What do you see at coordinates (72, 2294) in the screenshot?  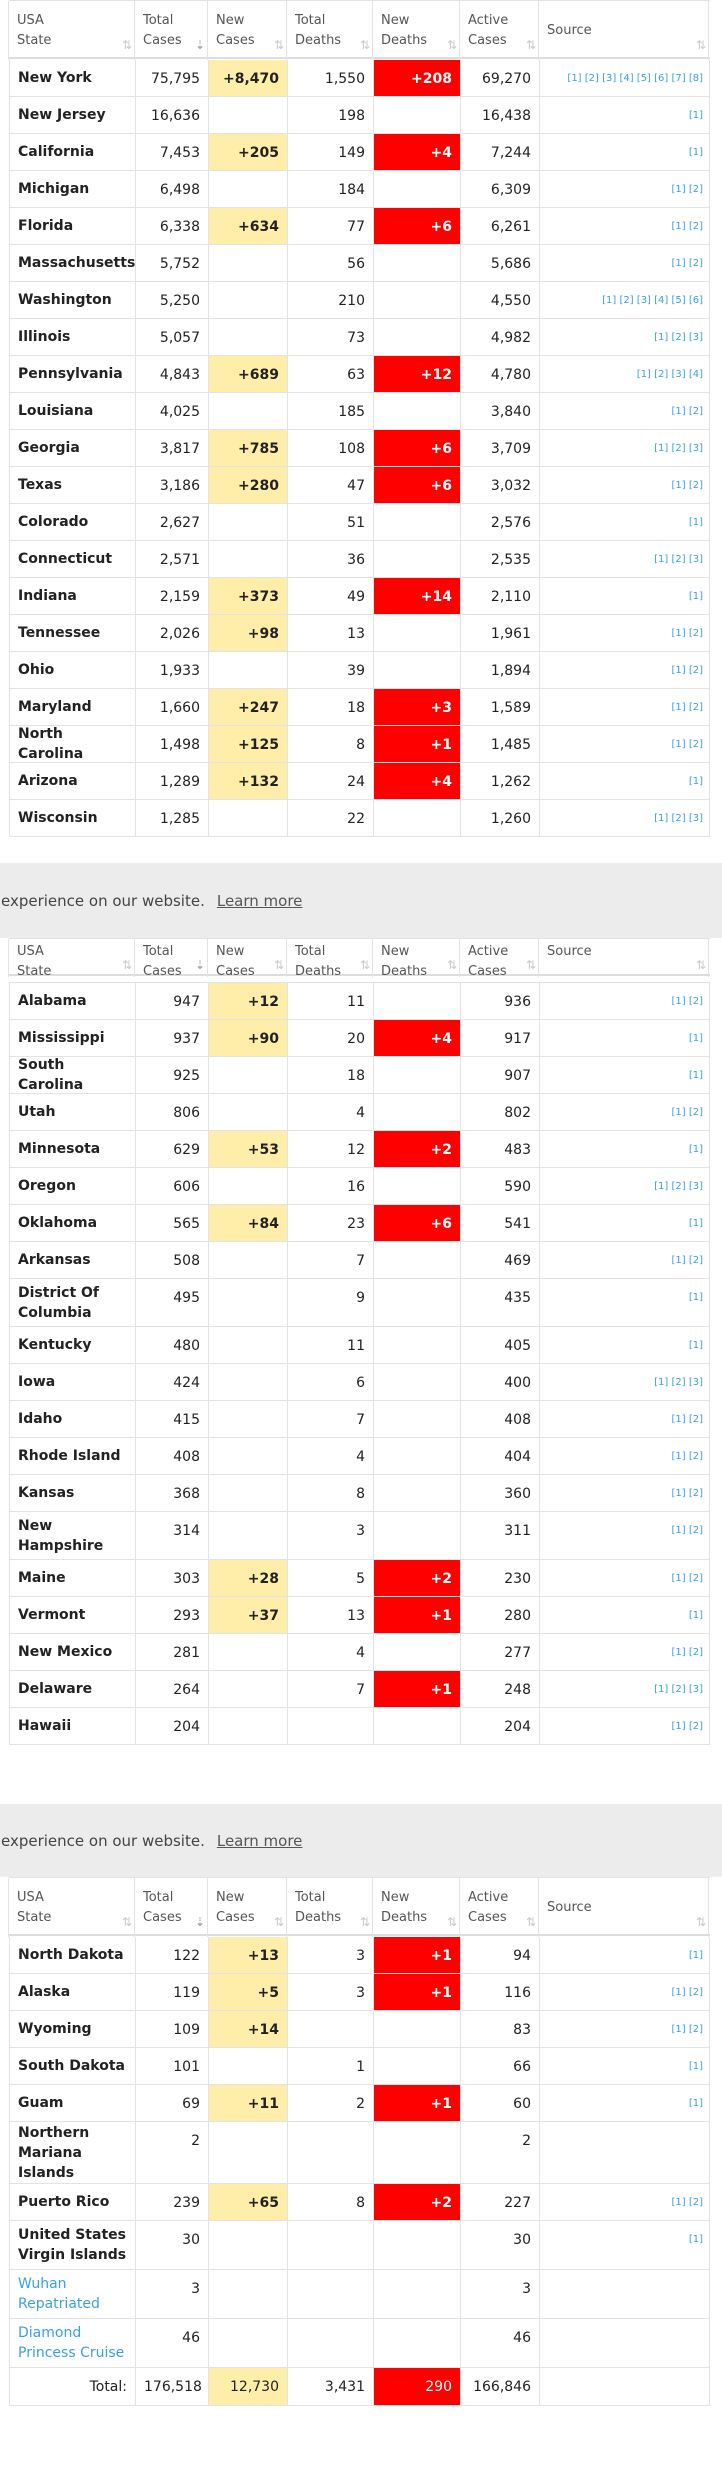 I see `state-name: Wuhan Repatriated` at bounding box center [72, 2294].